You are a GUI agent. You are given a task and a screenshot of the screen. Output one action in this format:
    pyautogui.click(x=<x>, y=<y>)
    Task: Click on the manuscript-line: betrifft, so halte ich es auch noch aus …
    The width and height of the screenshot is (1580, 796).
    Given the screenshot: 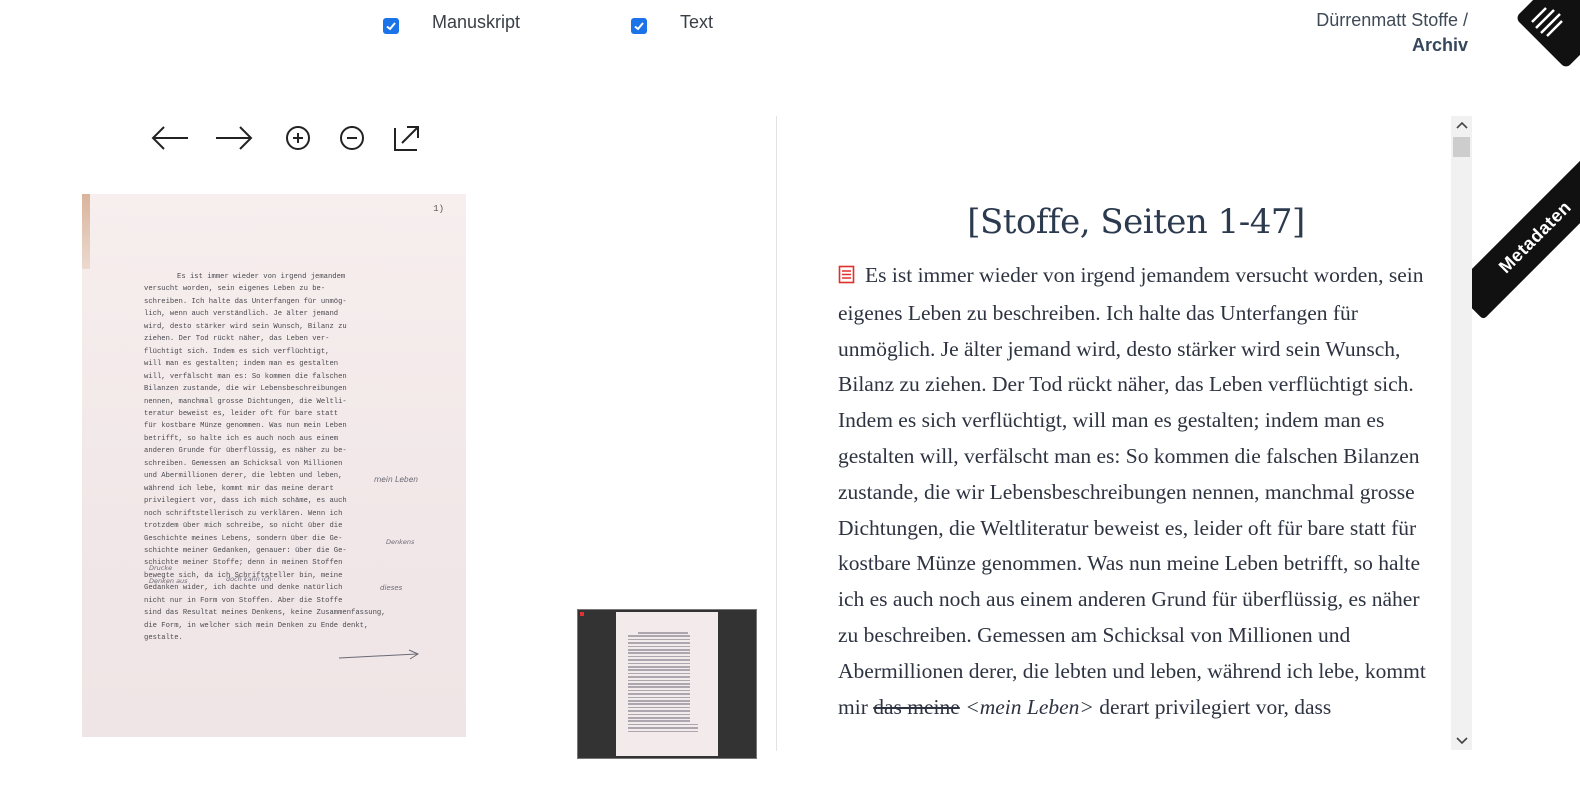 What is the action you would take?
    pyautogui.click(x=241, y=438)
    